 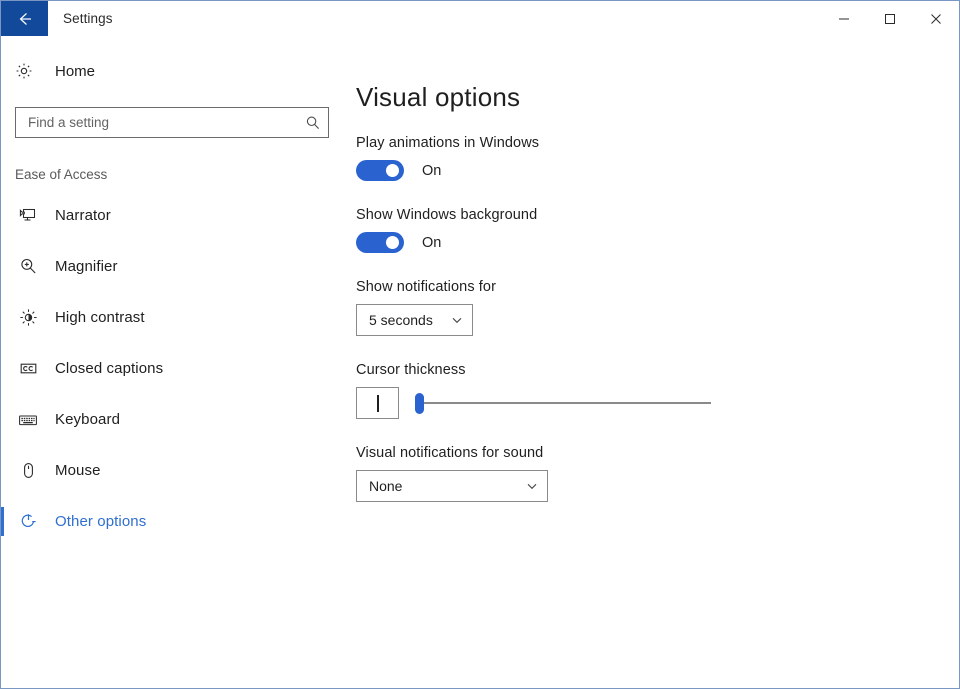 I want to click on magnifier-icon, so click(x=28, y=266).